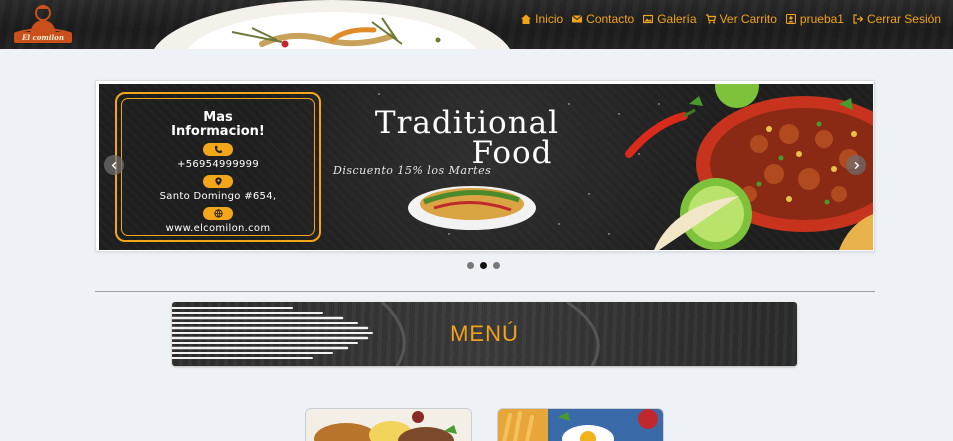 This screenshot has height=441, width=953. Describe the element at coordinates (412, 170) in the screenshot. I see `slide-subline: Discuento 15% los Martes` at that location.